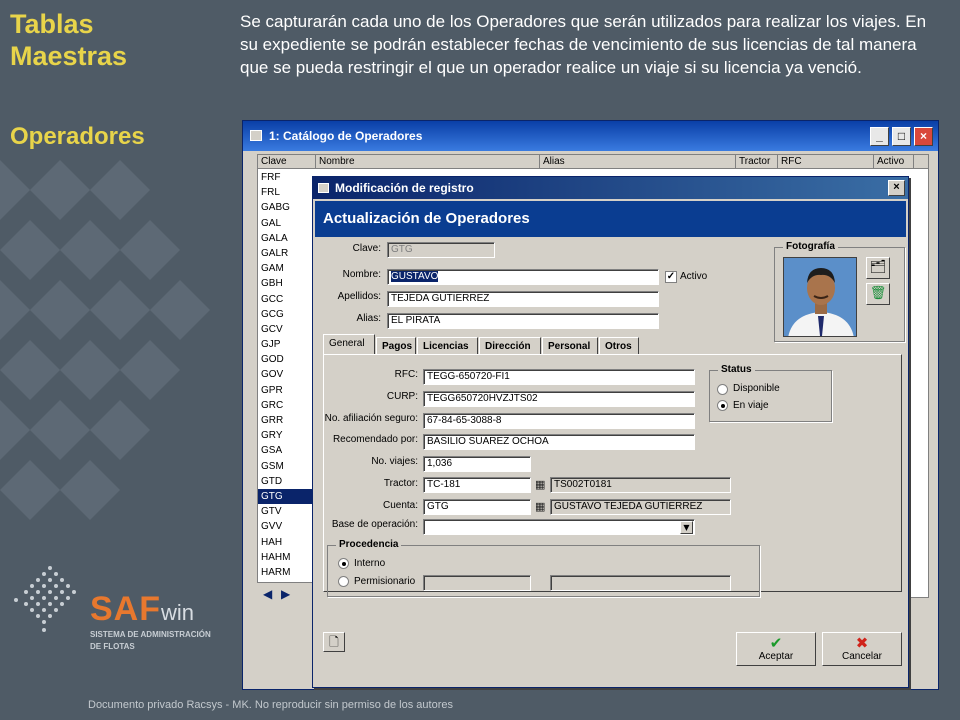  I want to click on grid-header: Clave Nombre Alias Tractor RFC Activo, so click(593, 162).